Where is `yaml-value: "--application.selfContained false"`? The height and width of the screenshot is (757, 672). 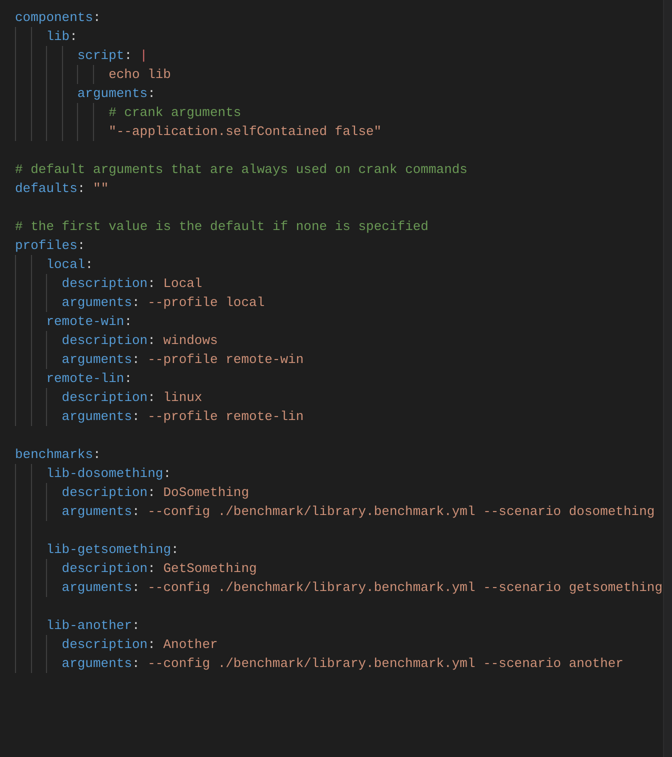 yaml-value: "--application.selfContained false" is located at coordinates (245, 131).